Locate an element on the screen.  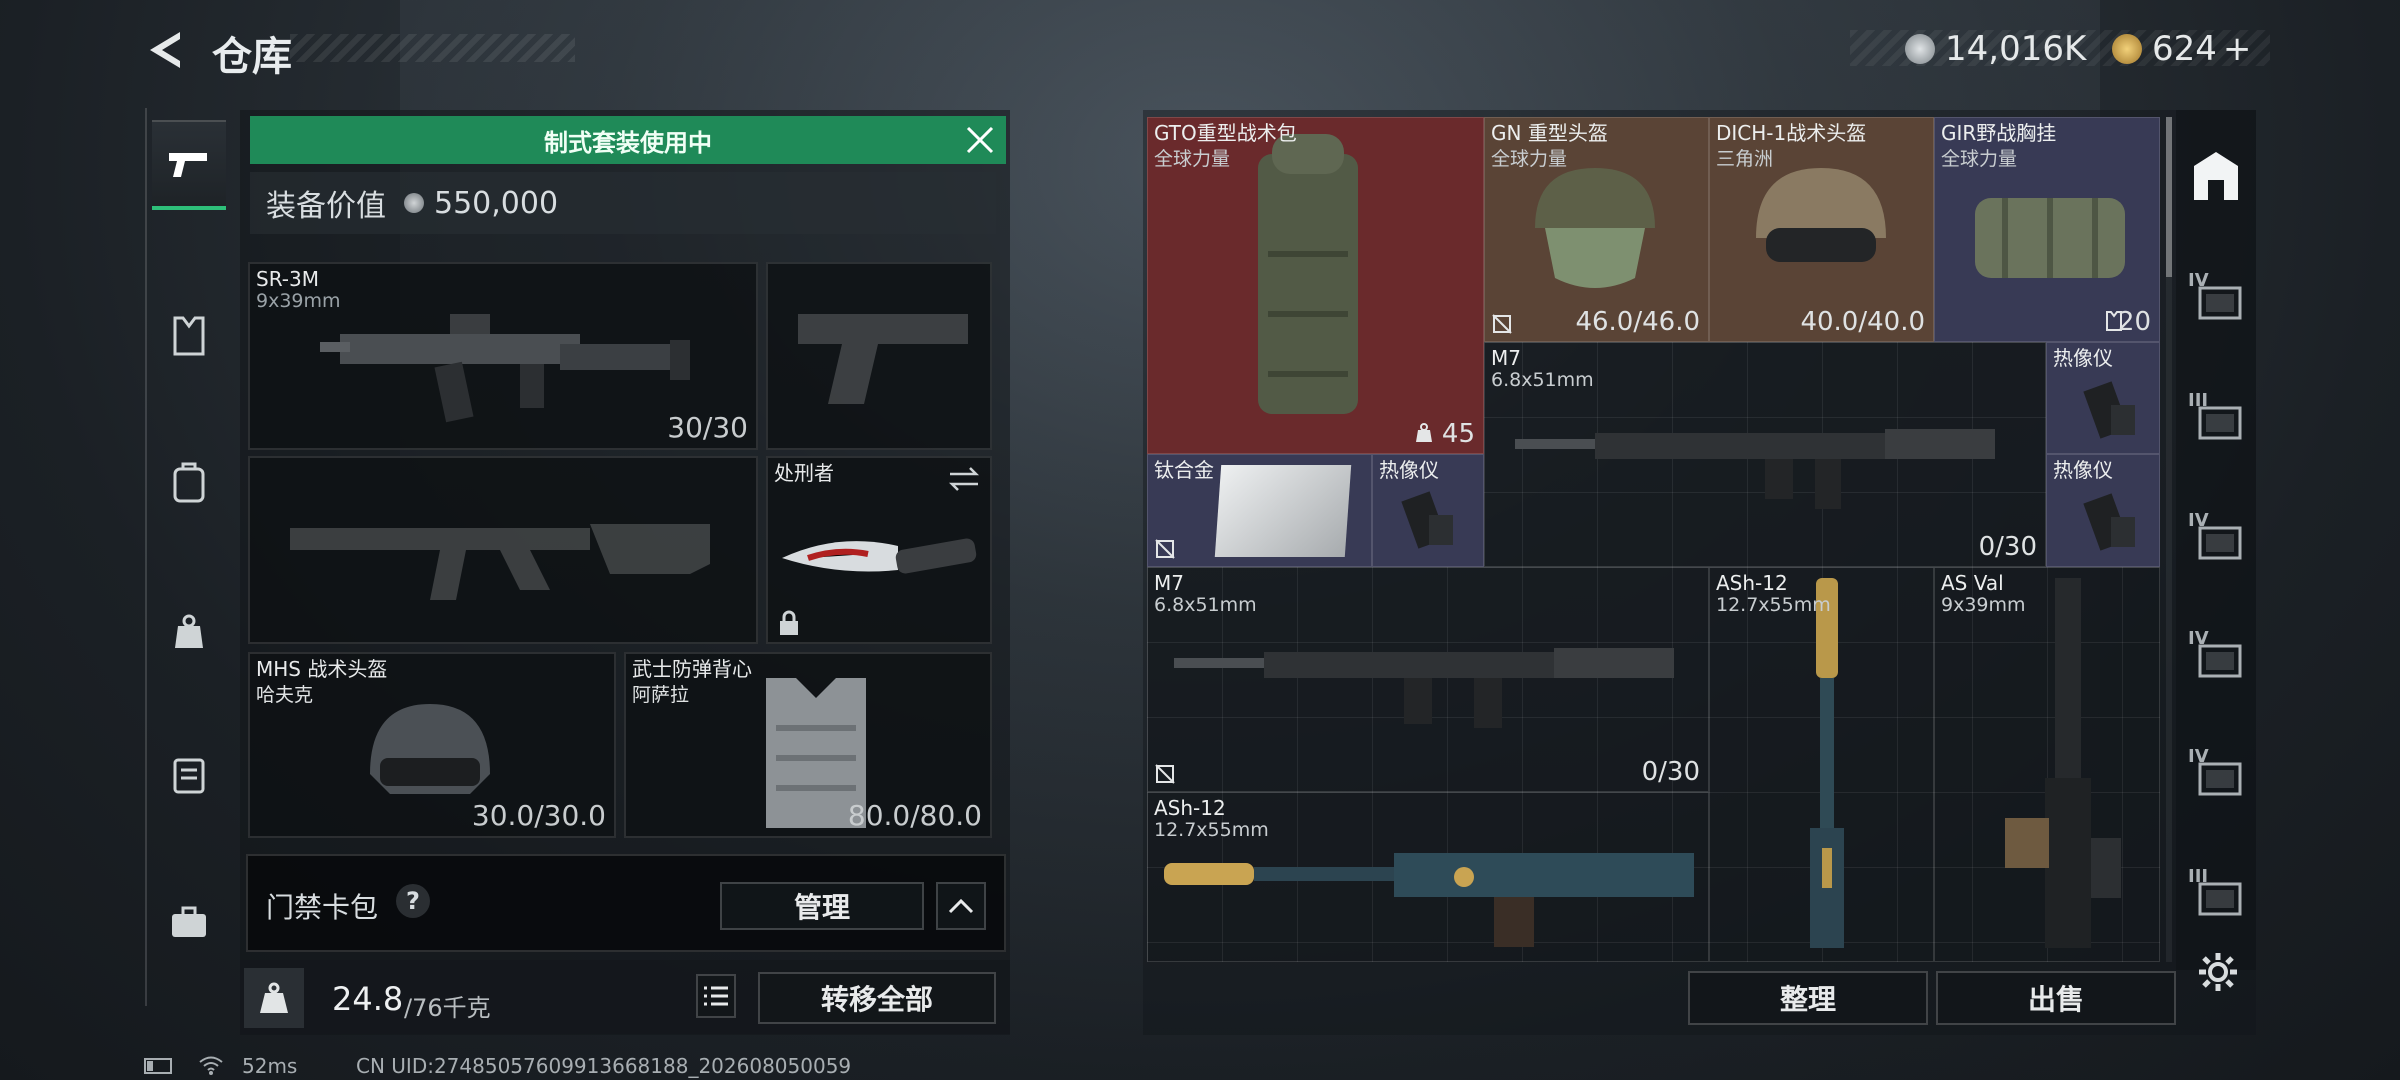
swap-icon is located at coordinates (964, 479).